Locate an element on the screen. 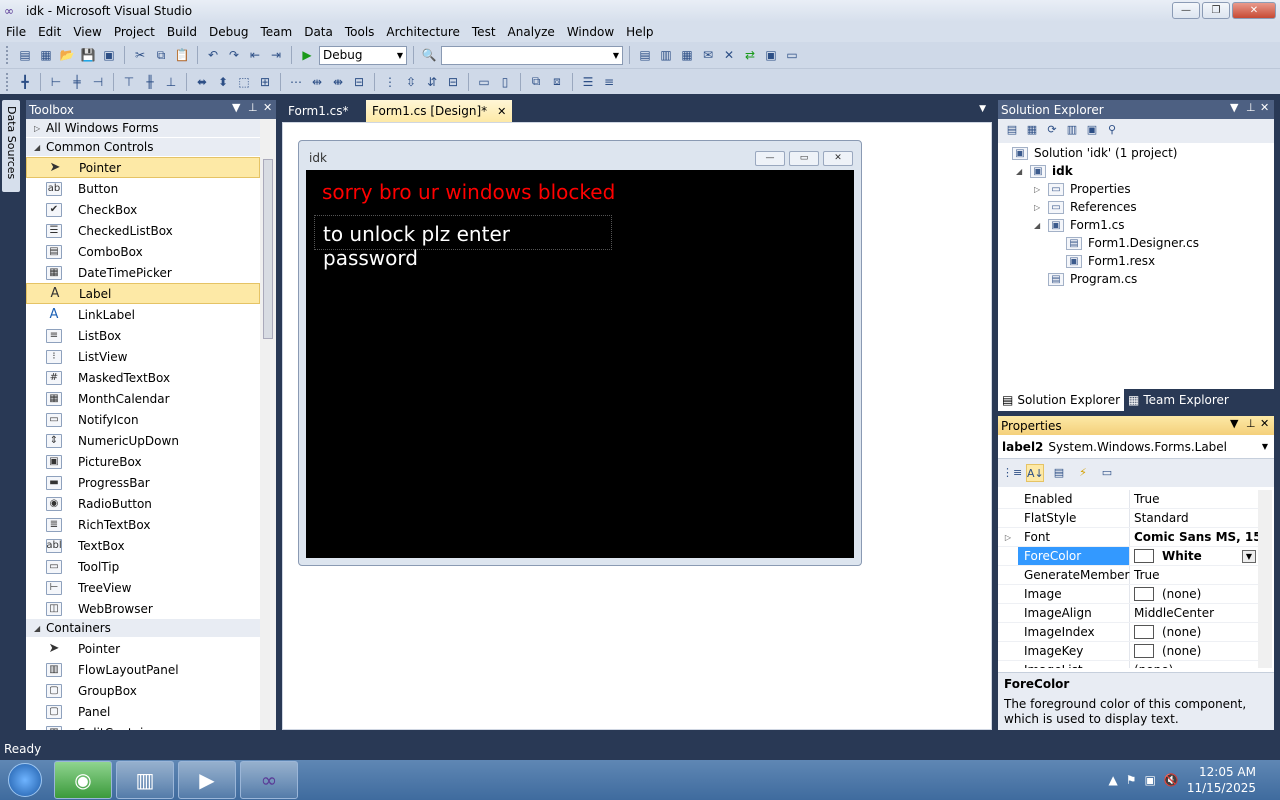 The width and height of the screenshot is (1280, 800). start-button is located at coordinates (25, 780).